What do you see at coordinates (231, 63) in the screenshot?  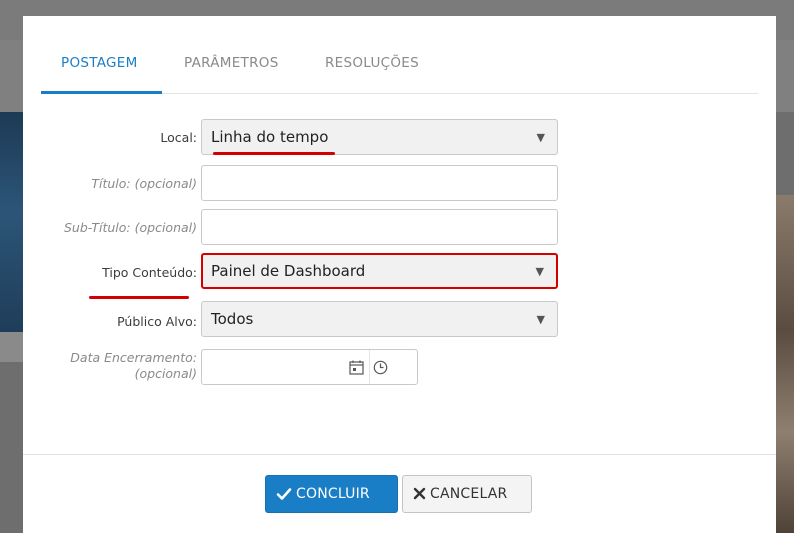 I see `tab-parametros: PARÂMETROS` at bounding box center [231, 63].